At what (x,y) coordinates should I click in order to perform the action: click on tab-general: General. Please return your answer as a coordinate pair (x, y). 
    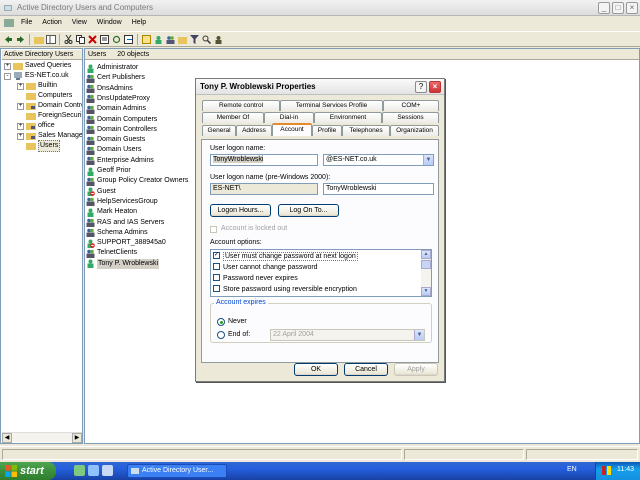
    Looking at the image, I should click on (219, 130).